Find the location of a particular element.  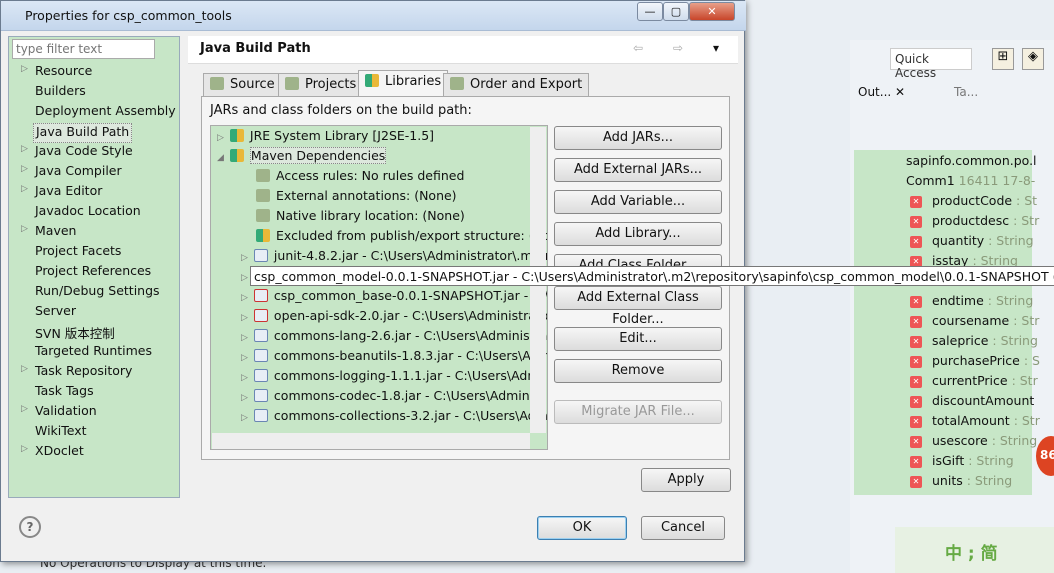

nav-item-label: Deployment Assembly is located at coordinates (105, 110).